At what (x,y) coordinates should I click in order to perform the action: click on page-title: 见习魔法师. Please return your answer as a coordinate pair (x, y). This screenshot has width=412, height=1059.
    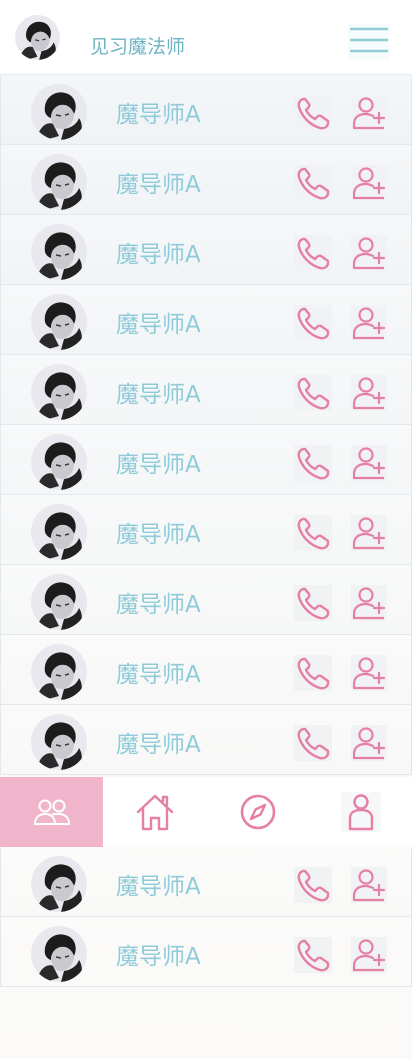
    Looking at the image, I should click on (138, 47).